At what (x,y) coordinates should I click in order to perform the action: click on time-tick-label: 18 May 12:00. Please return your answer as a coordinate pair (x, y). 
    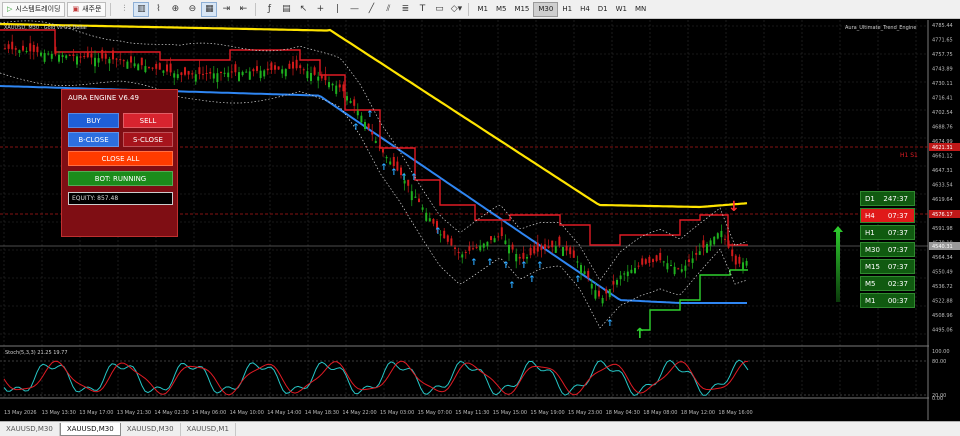
    Looking at the image, I should click on (698, 413).